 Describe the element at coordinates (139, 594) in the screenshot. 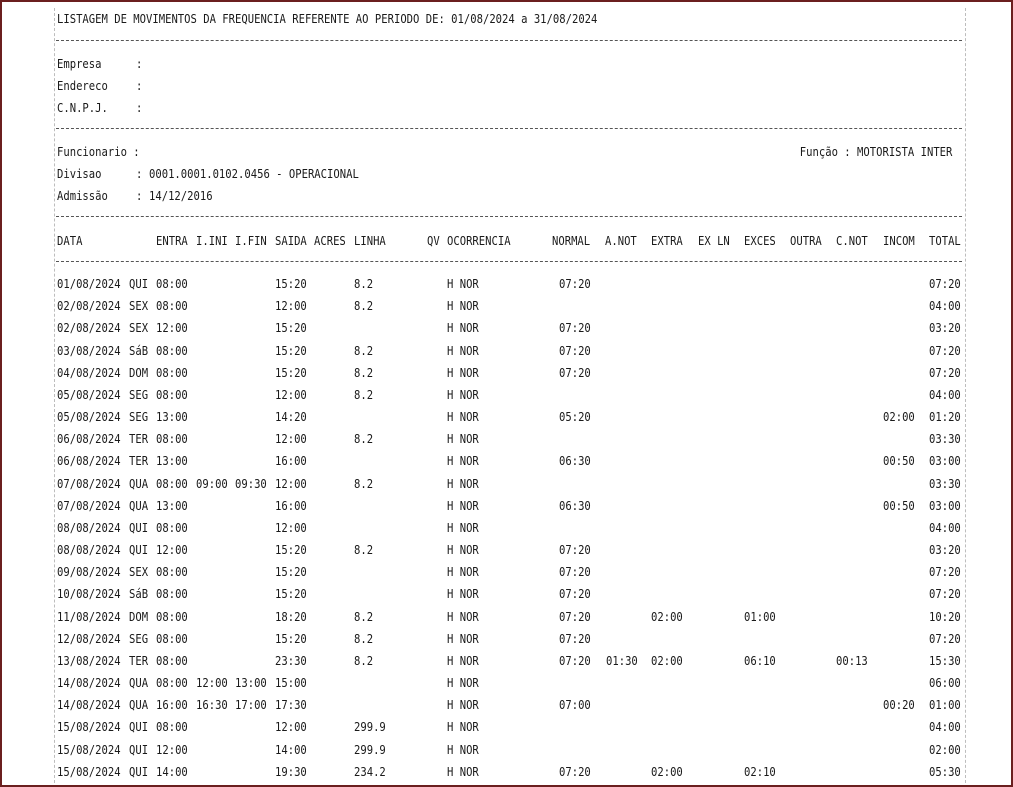

I see `cell-dia: SáB` at that location.